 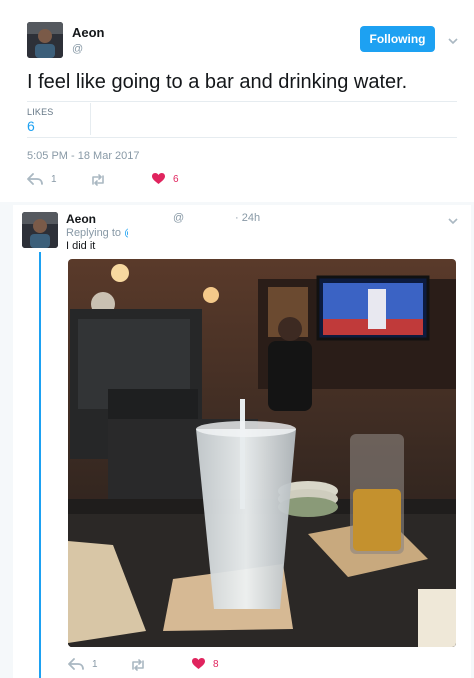 What do you see at coordinates (94, 233) in the screenshot?
I see `replying-to-label: Replying to` at bounding box center [94, 233].